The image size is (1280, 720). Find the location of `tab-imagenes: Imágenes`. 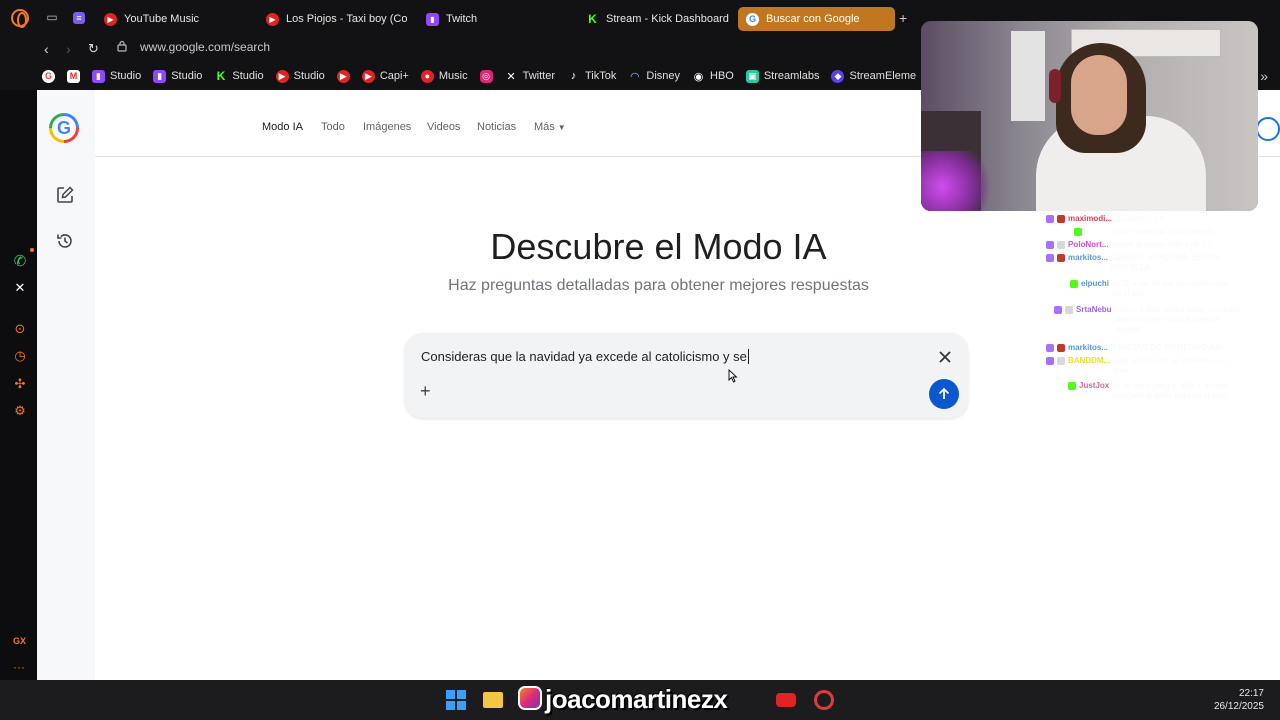

tab-imagenes: Imágenes is located at coordinates (387, 127).